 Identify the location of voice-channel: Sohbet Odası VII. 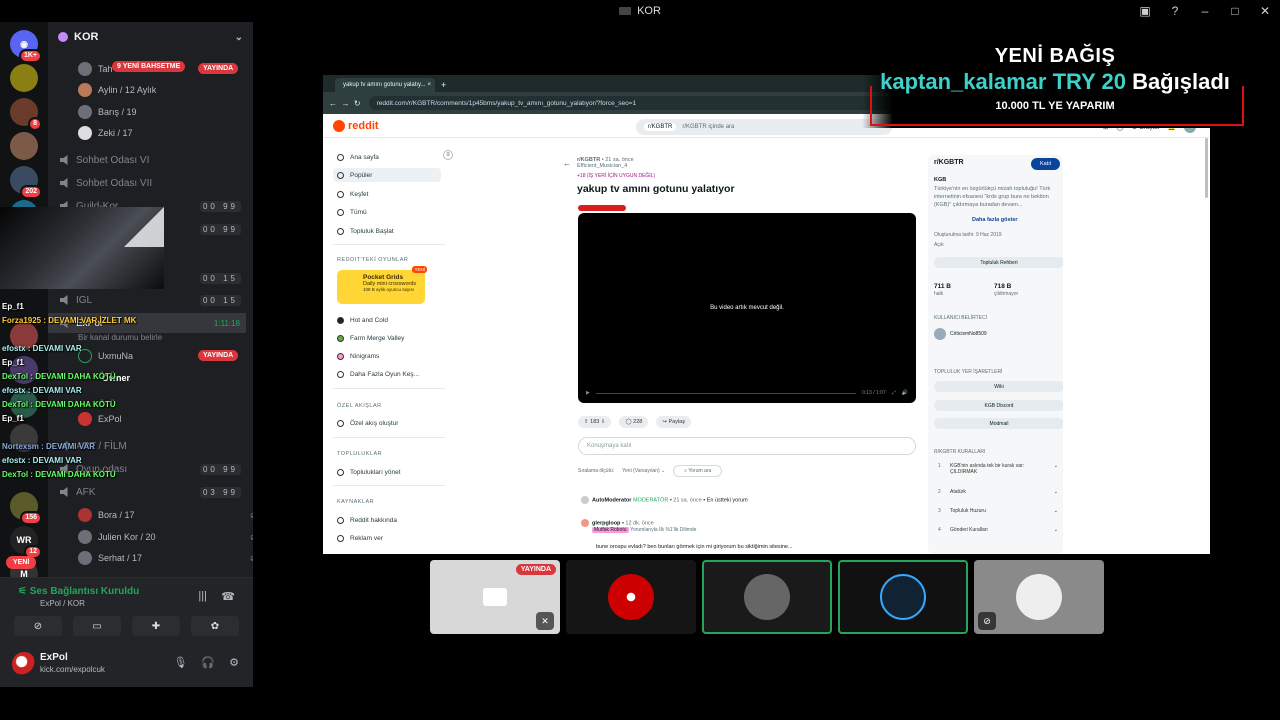
(150, 183).